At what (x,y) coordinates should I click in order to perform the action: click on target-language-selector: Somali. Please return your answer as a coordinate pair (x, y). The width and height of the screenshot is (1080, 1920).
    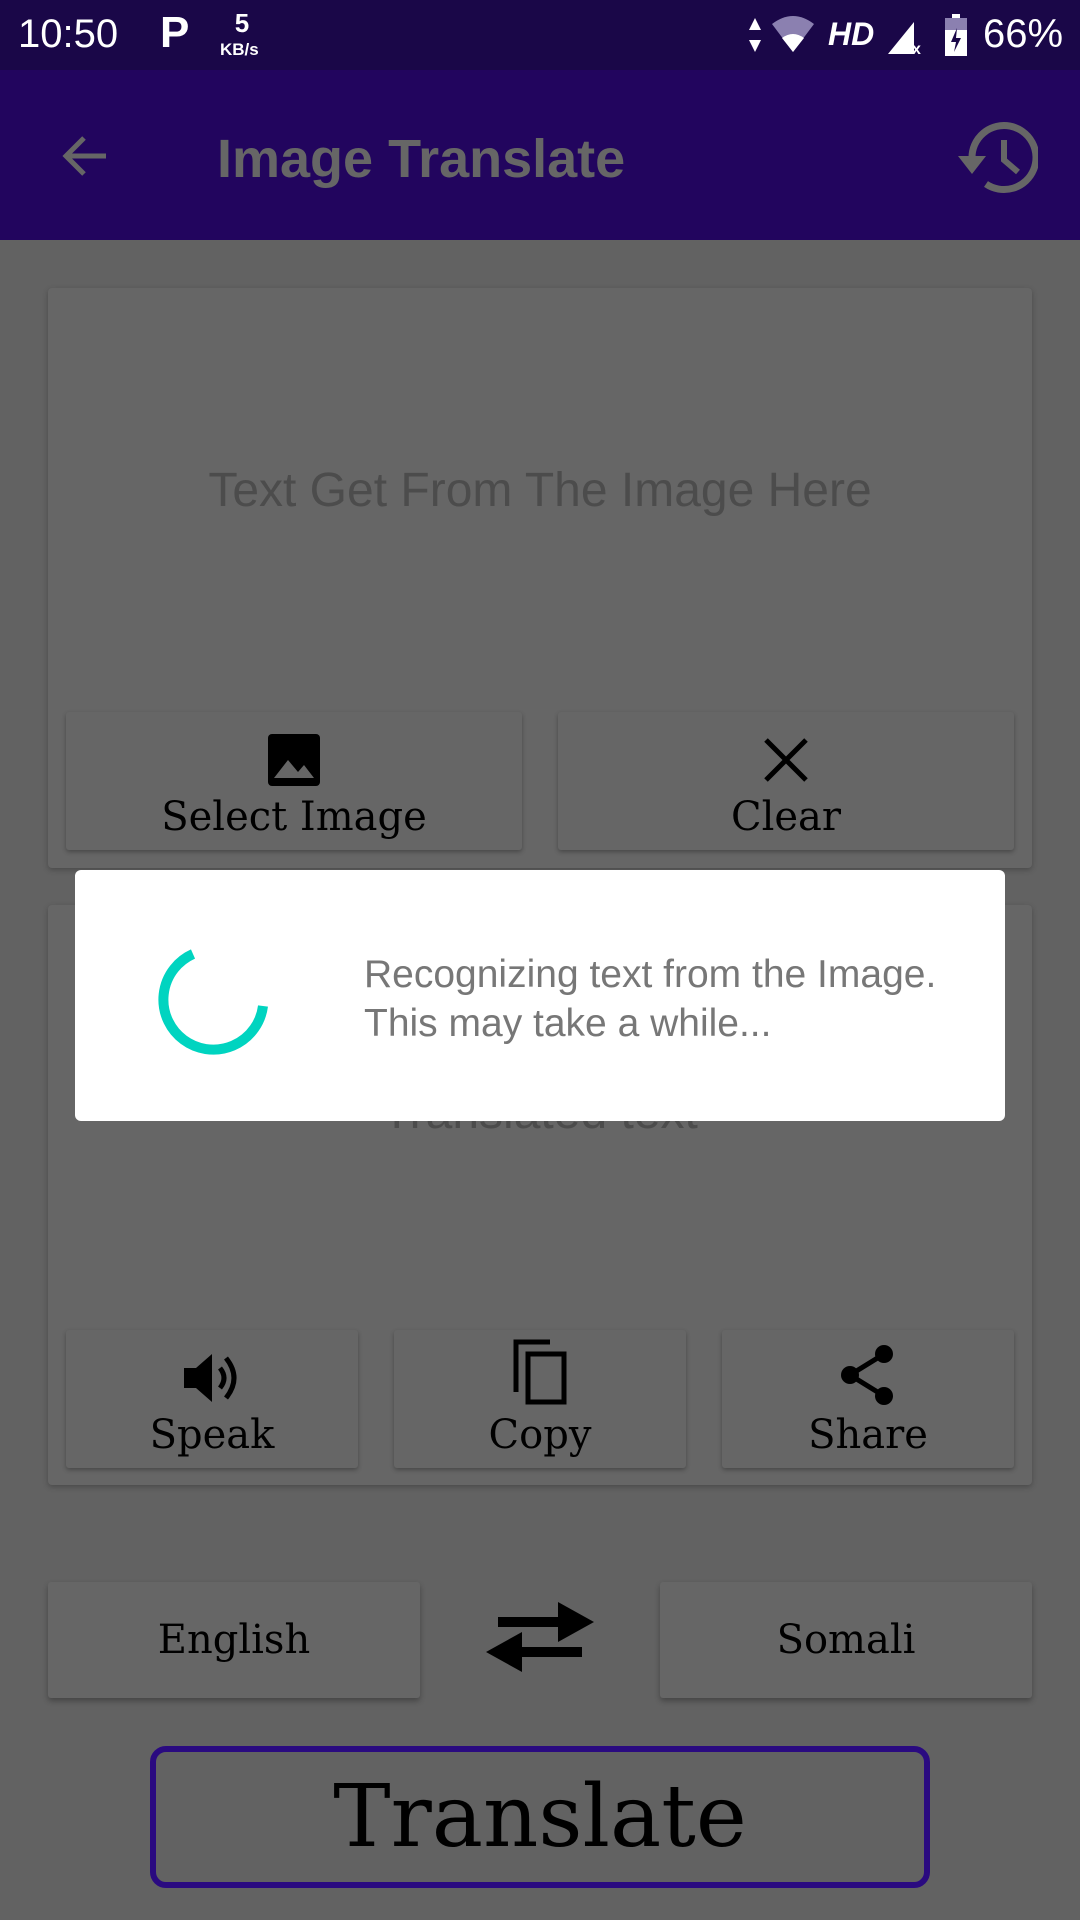
    Looking at the image, I should click on (846, 1640).